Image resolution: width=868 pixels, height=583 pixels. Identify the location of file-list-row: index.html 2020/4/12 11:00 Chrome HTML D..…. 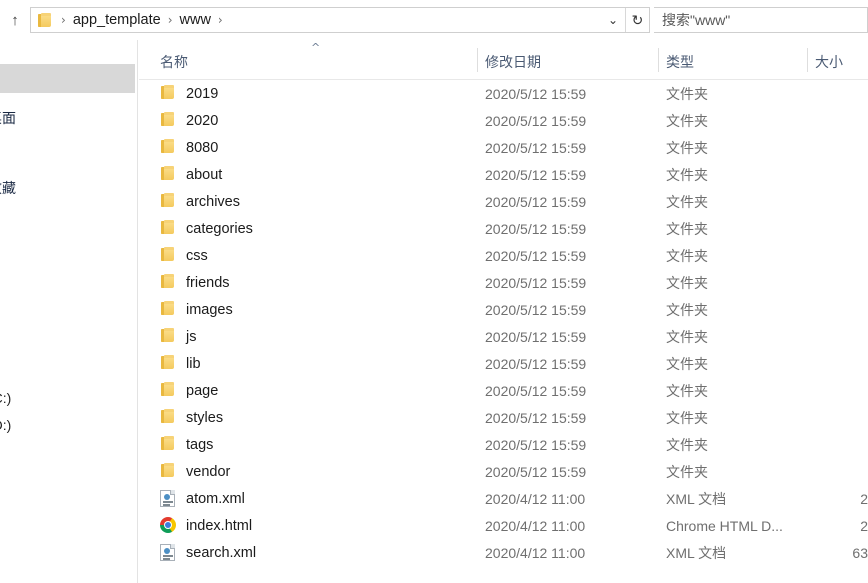
(503, 525).